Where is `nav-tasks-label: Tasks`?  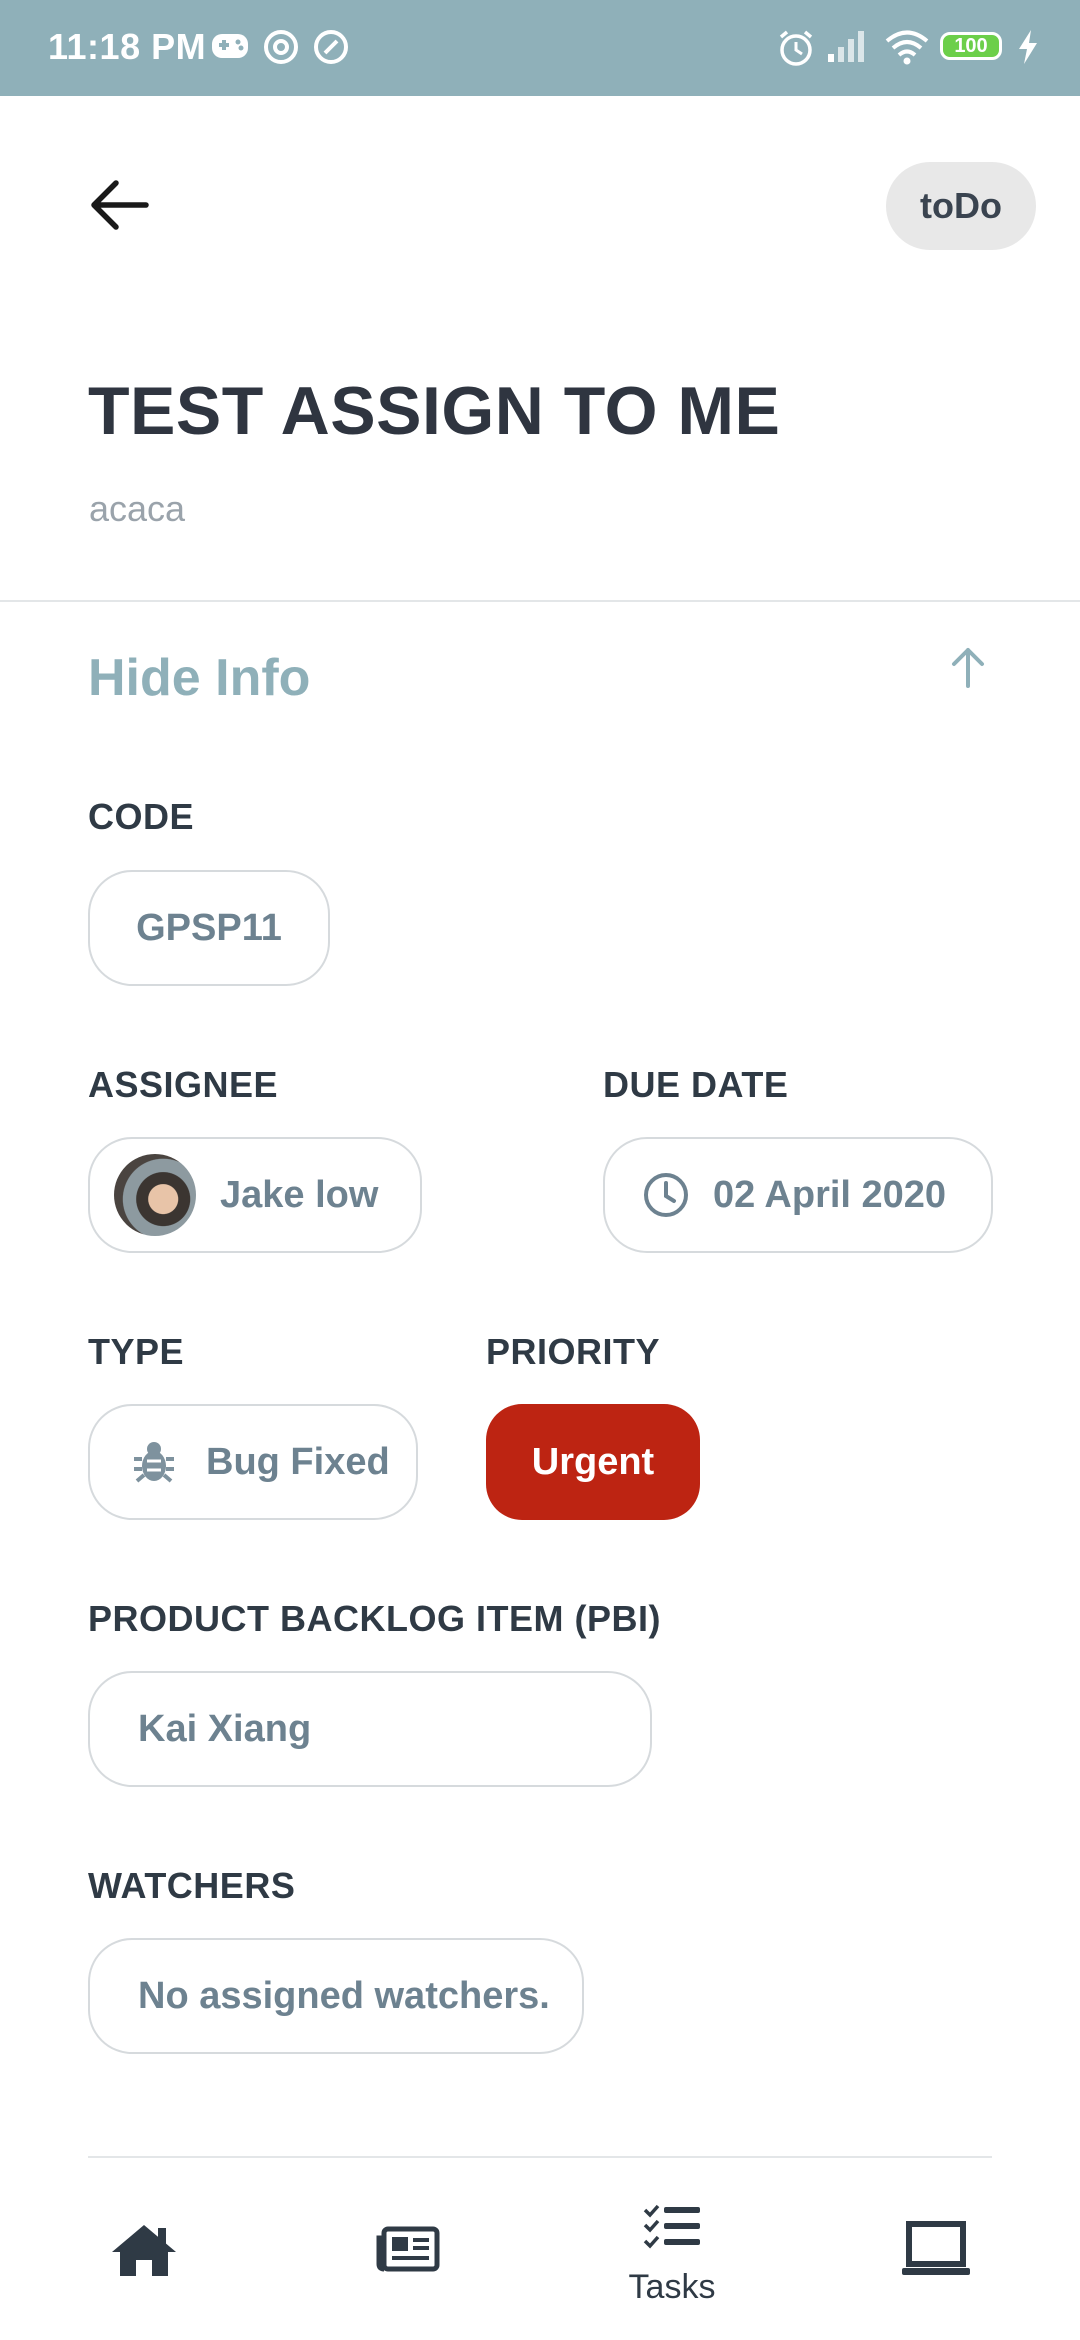
nav-tasks-label: Tasks is located at coordinates (672, 2287).